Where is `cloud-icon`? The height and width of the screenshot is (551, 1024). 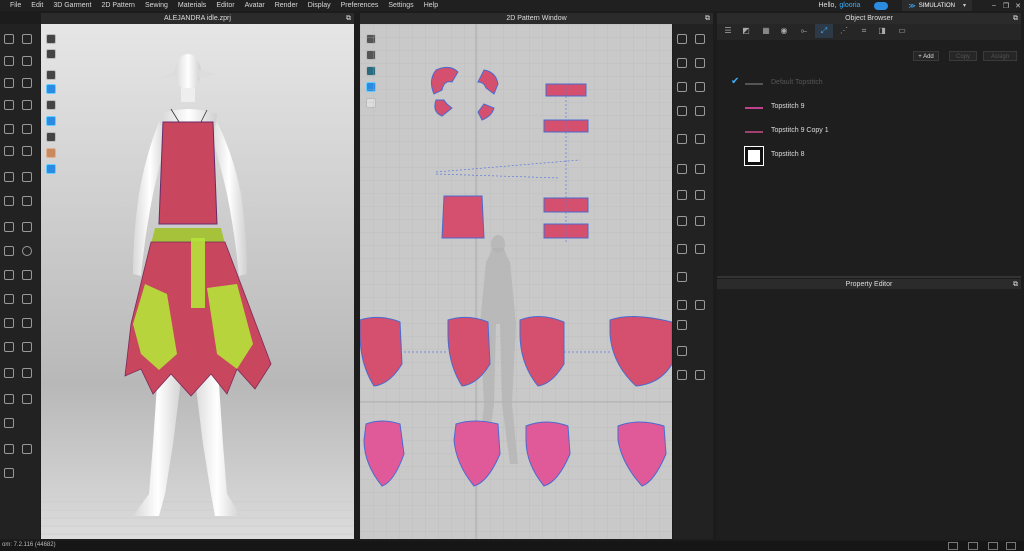
cloud-icon is located at coordinates (881, 5).